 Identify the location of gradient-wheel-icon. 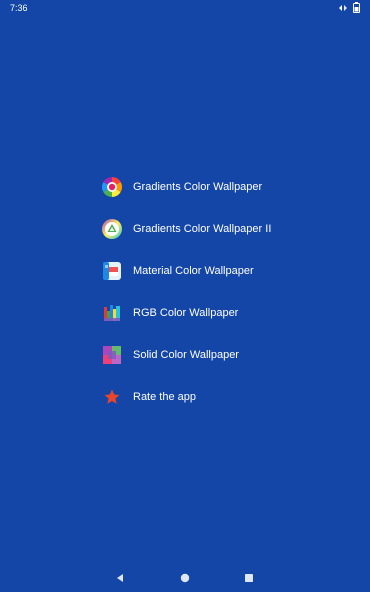
(112, 187).